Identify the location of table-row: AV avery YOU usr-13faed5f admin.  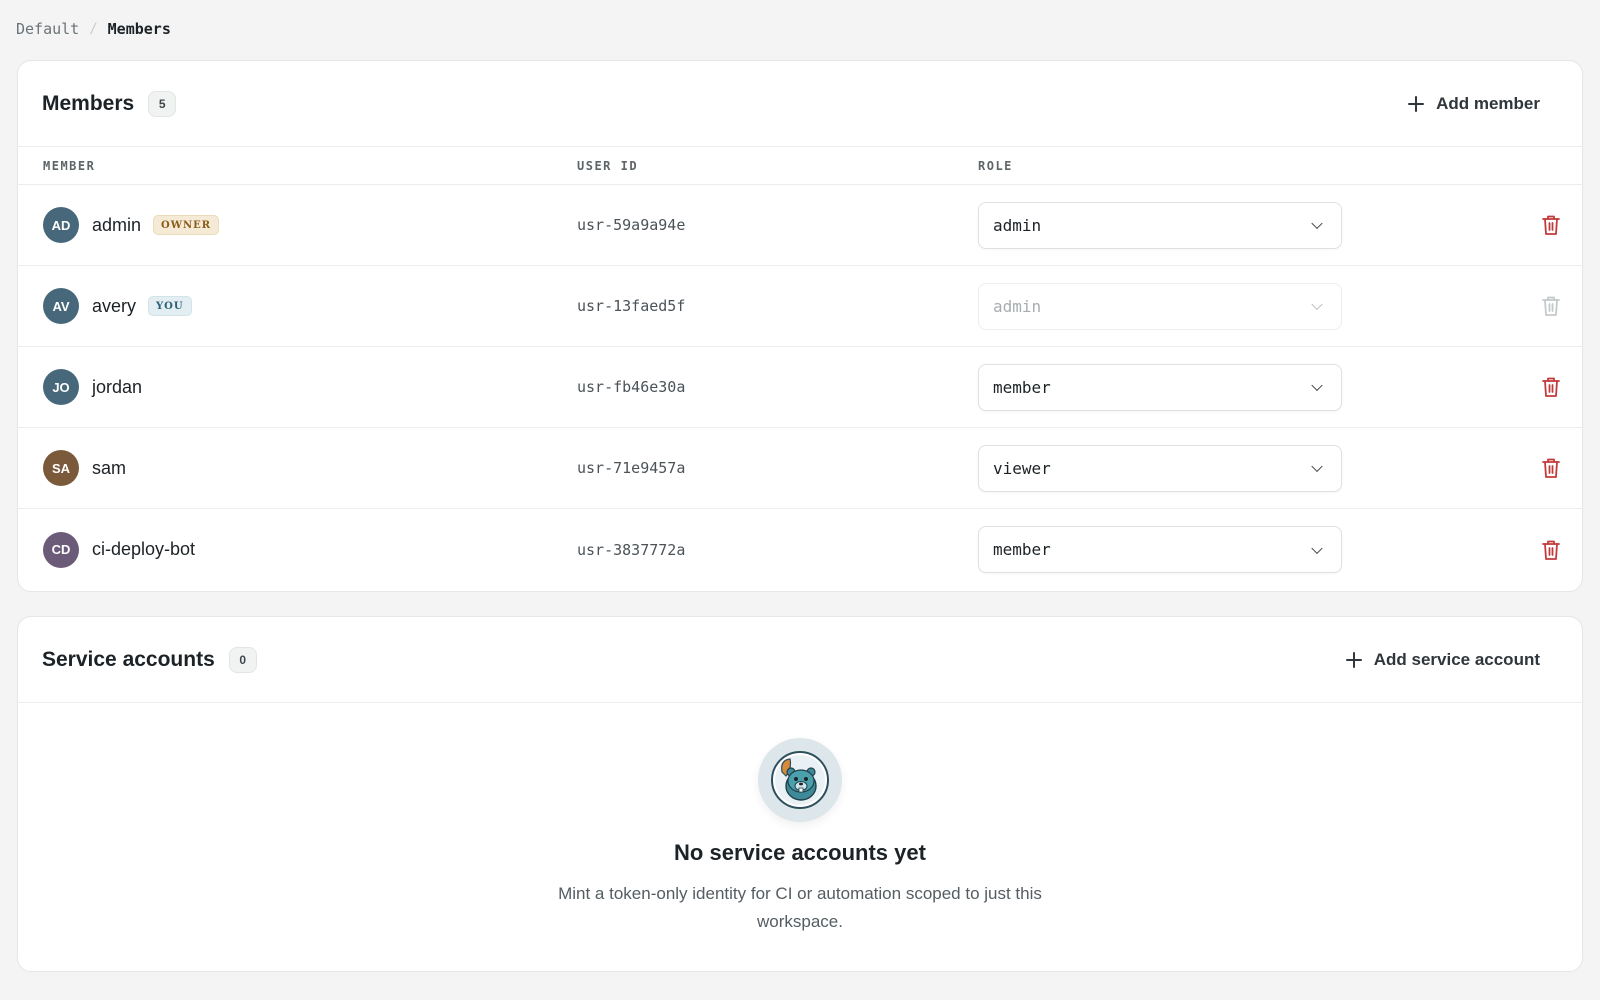
(800, 306).